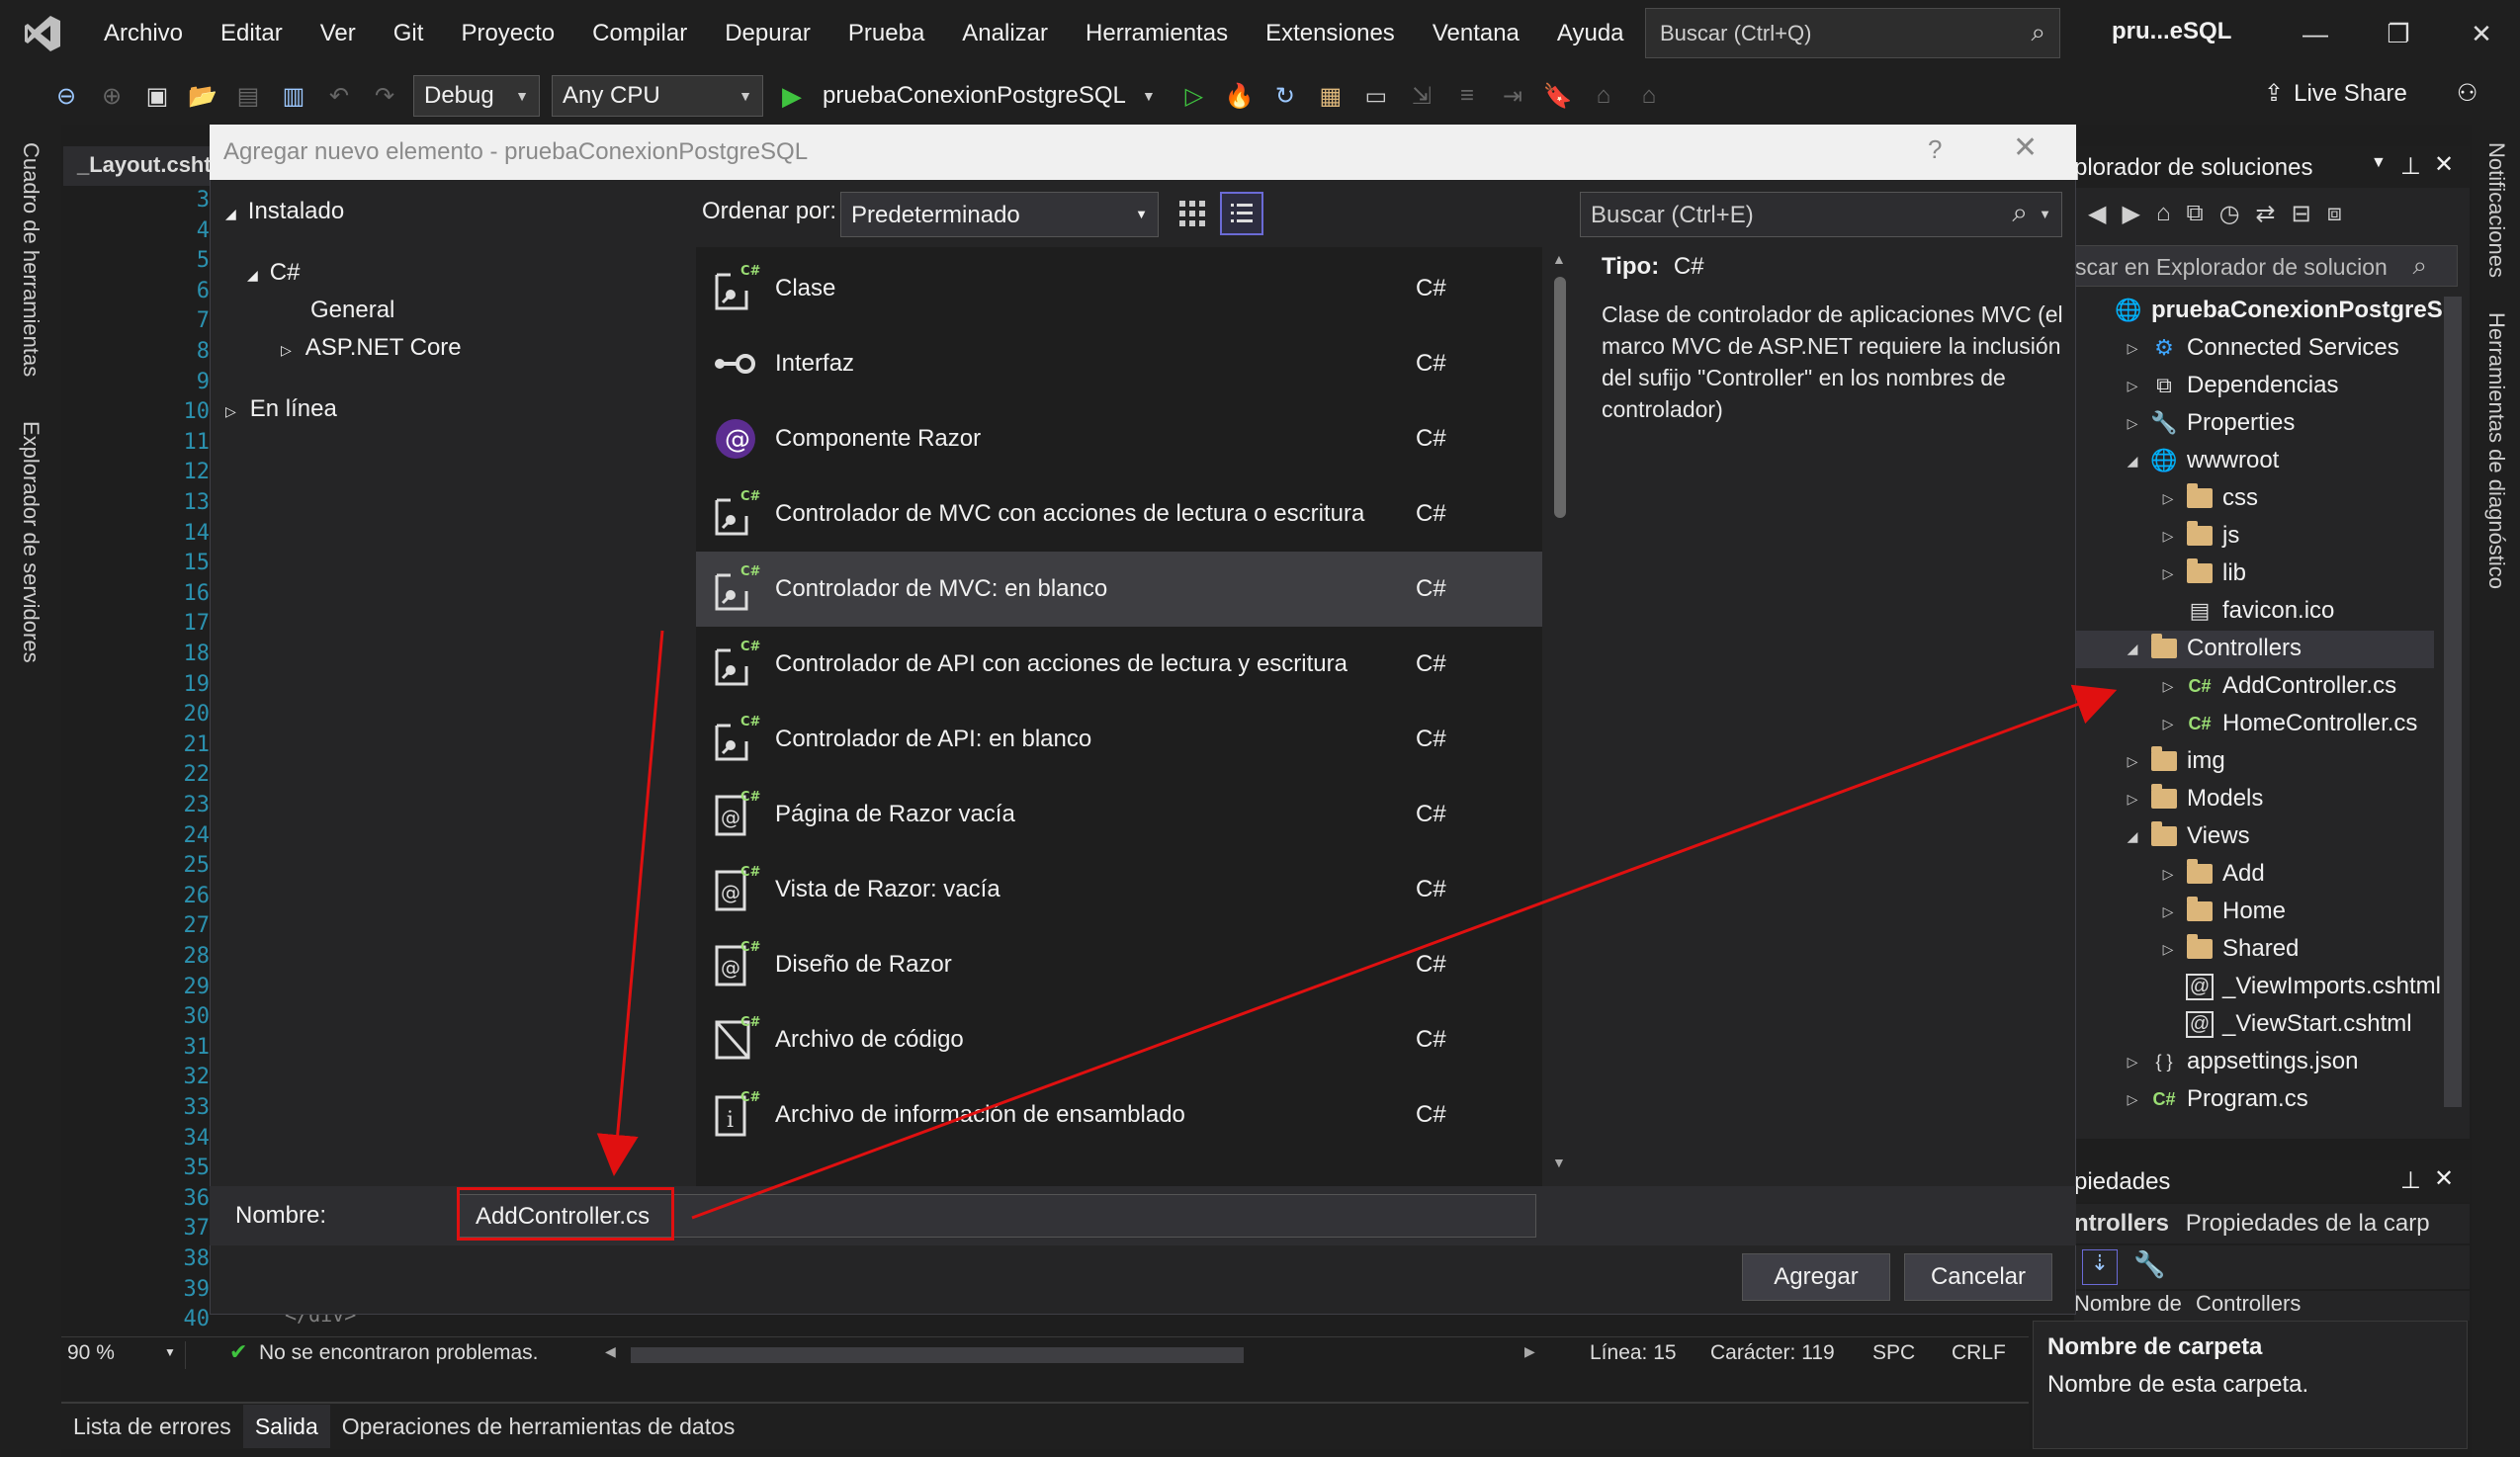 The height and width of the screenshot is (1457, 2520). What do you see at coordinates (248, 96) in the screenshot?
I see `save-icon: ▤` at bounding box center [248, 96].